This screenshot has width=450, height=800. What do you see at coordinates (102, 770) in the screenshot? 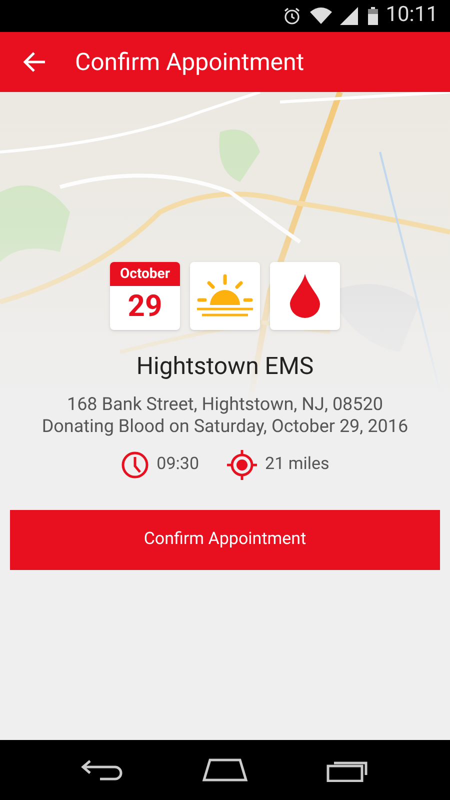
I see `back-nav-icon` at bounding box center [102, 770].